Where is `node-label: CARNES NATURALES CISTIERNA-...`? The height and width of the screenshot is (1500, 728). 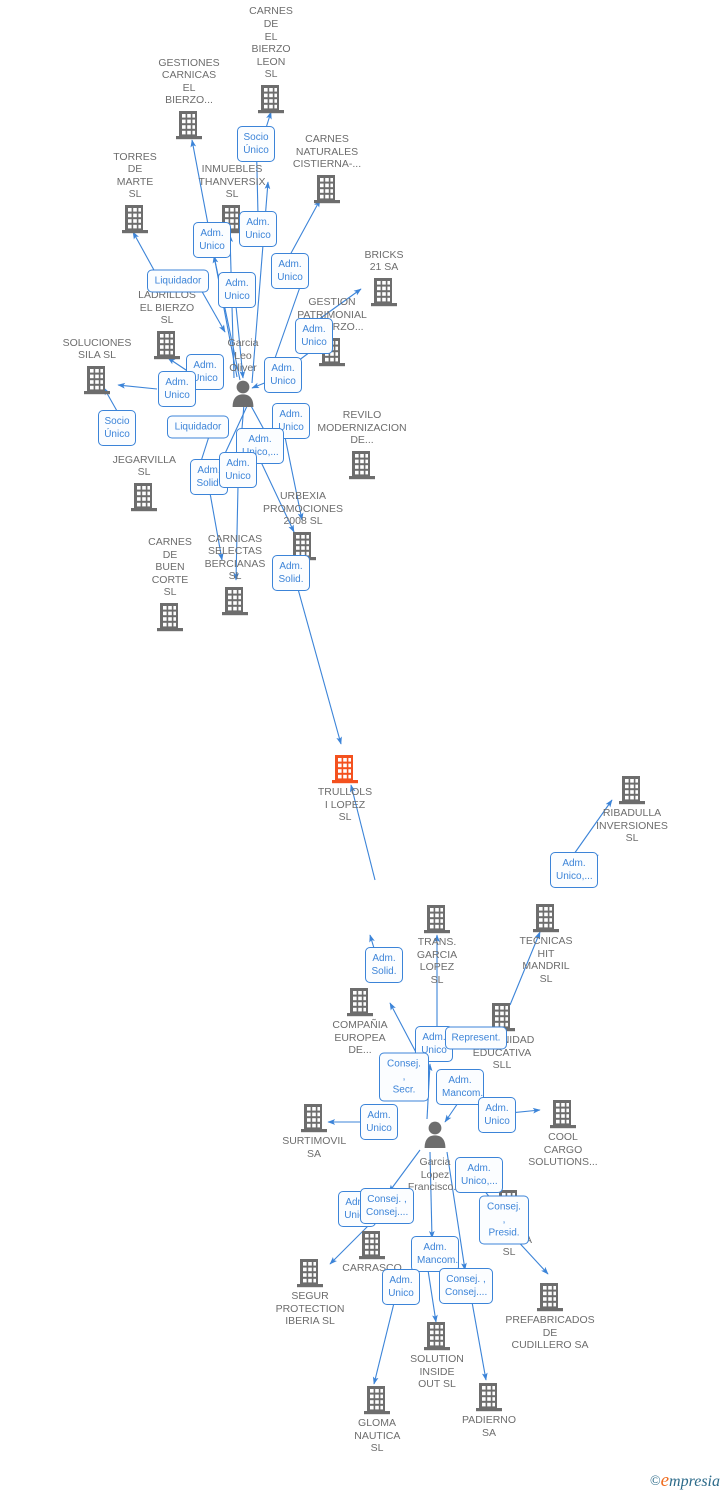
node-label: CARNES NATURALES CISTIERNA-... is located at coordinates (327, 152).